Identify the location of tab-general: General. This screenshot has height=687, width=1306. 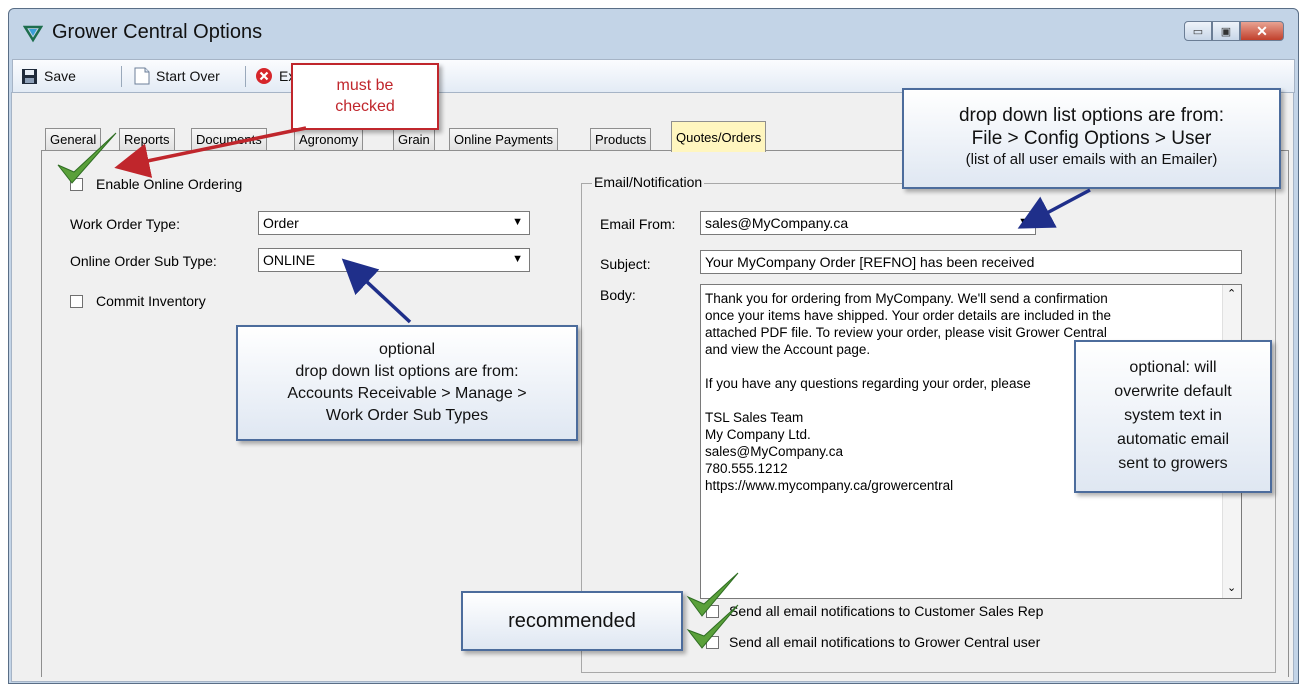
(73, 139).